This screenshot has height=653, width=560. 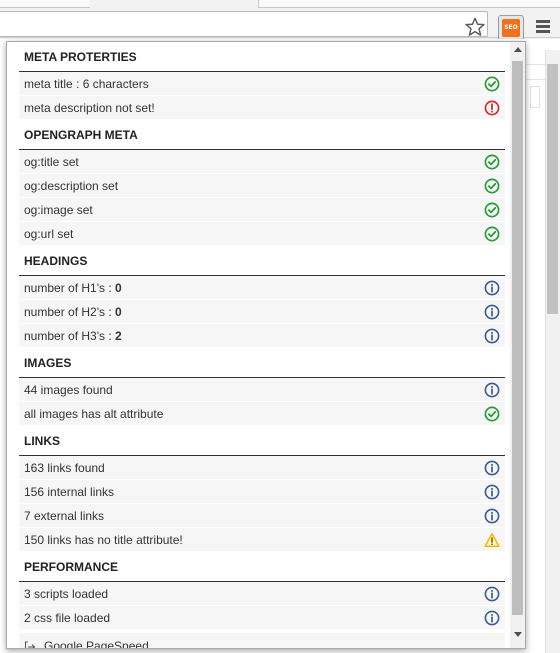 I want to click on report-row: og:title set, so click(x=262, y=162).